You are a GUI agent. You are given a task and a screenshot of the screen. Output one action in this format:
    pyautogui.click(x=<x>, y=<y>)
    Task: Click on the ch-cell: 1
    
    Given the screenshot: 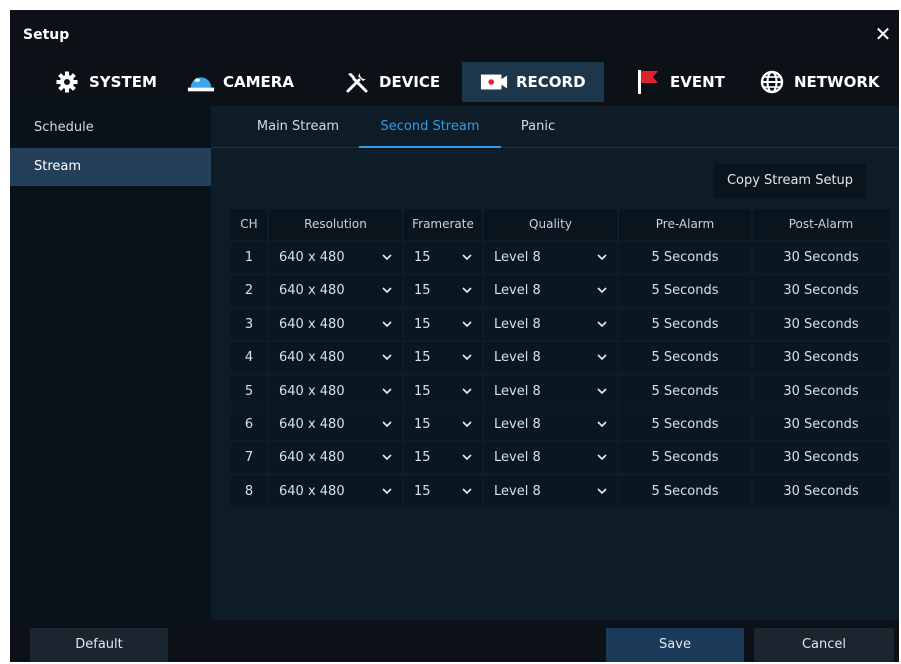 What is the action you would take?
    pyautogui.click(x=249, y=257)
    